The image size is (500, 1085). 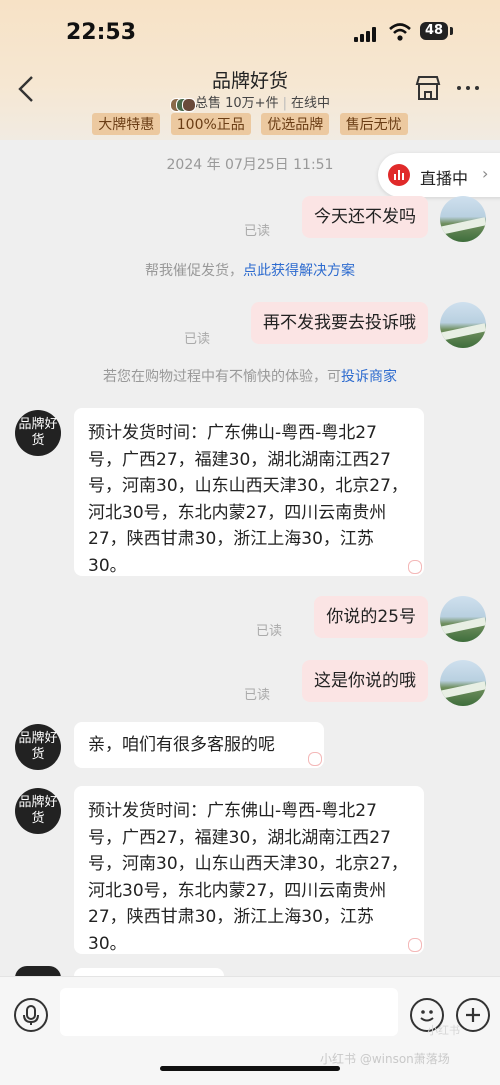 I want to click on shop-message: 亲，咱们有很多客服的呢, so click(x=199, y=745).